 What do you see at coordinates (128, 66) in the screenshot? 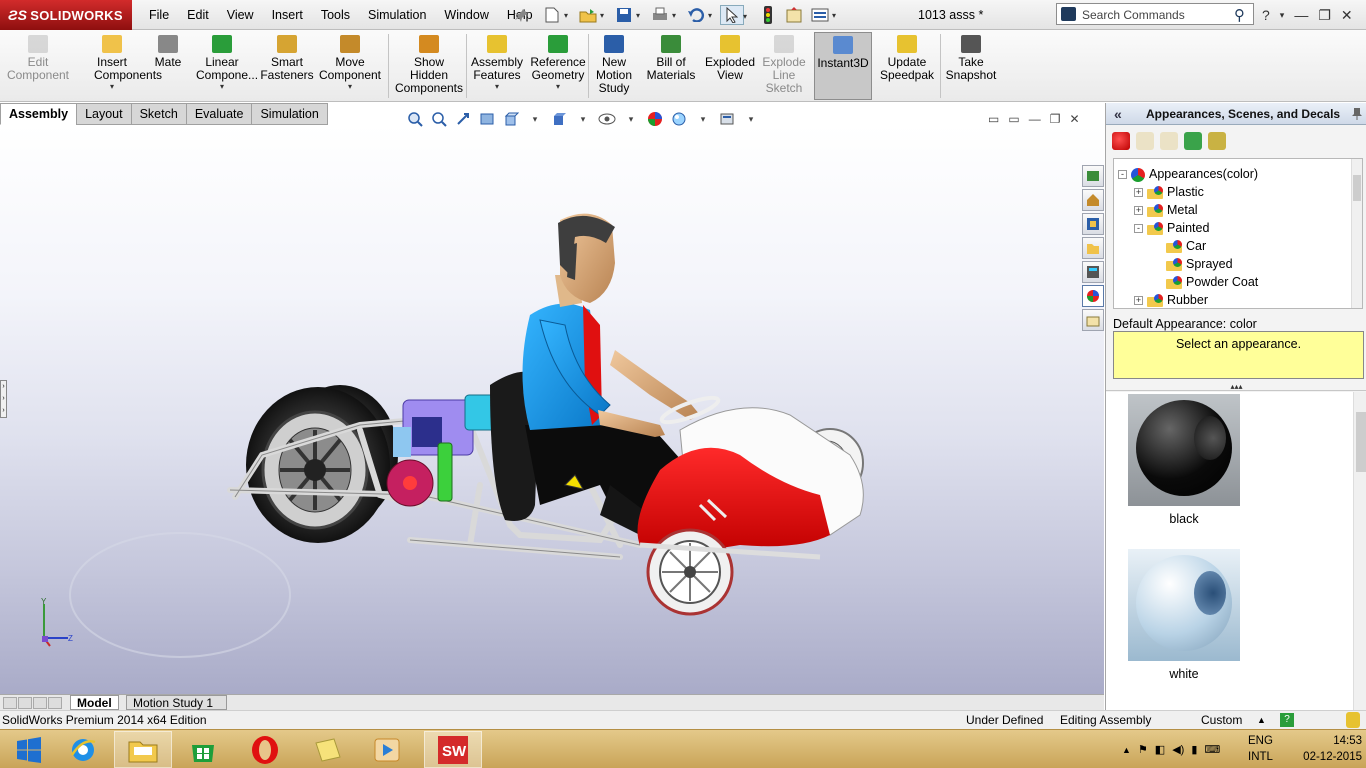
I see `tool-insert-components-button: Insert Components ▾` at bounding box center [128, 66].